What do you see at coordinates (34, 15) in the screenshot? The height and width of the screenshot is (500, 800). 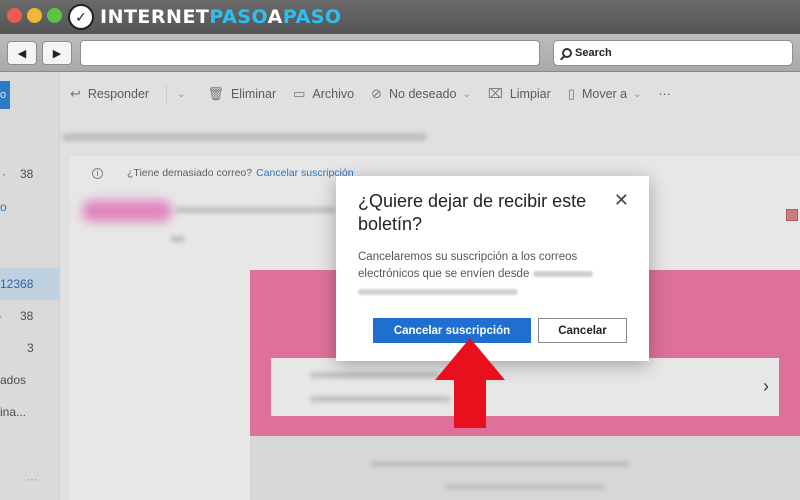 I see `minimize-window-button` at bounding box center [34, 15].